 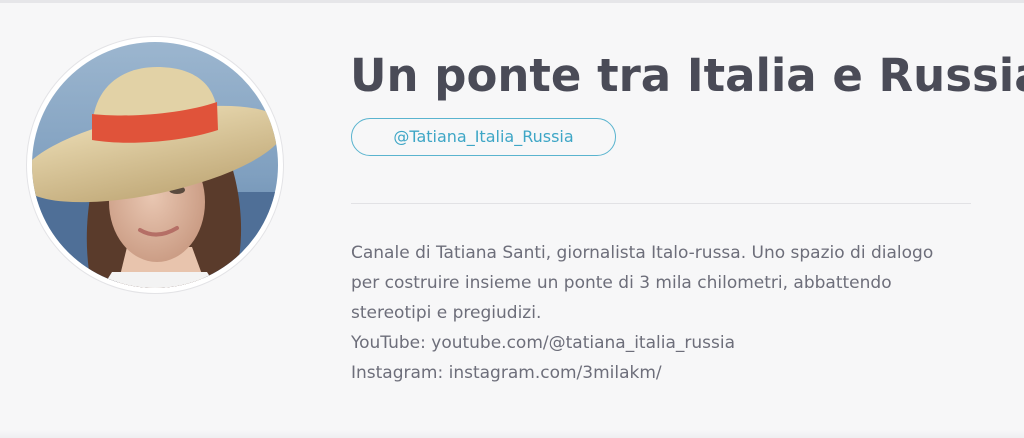 What do you see at coordinates (512, 434) in the screenshot?
I see `bottom-divider` at bounding box center [512, 434].